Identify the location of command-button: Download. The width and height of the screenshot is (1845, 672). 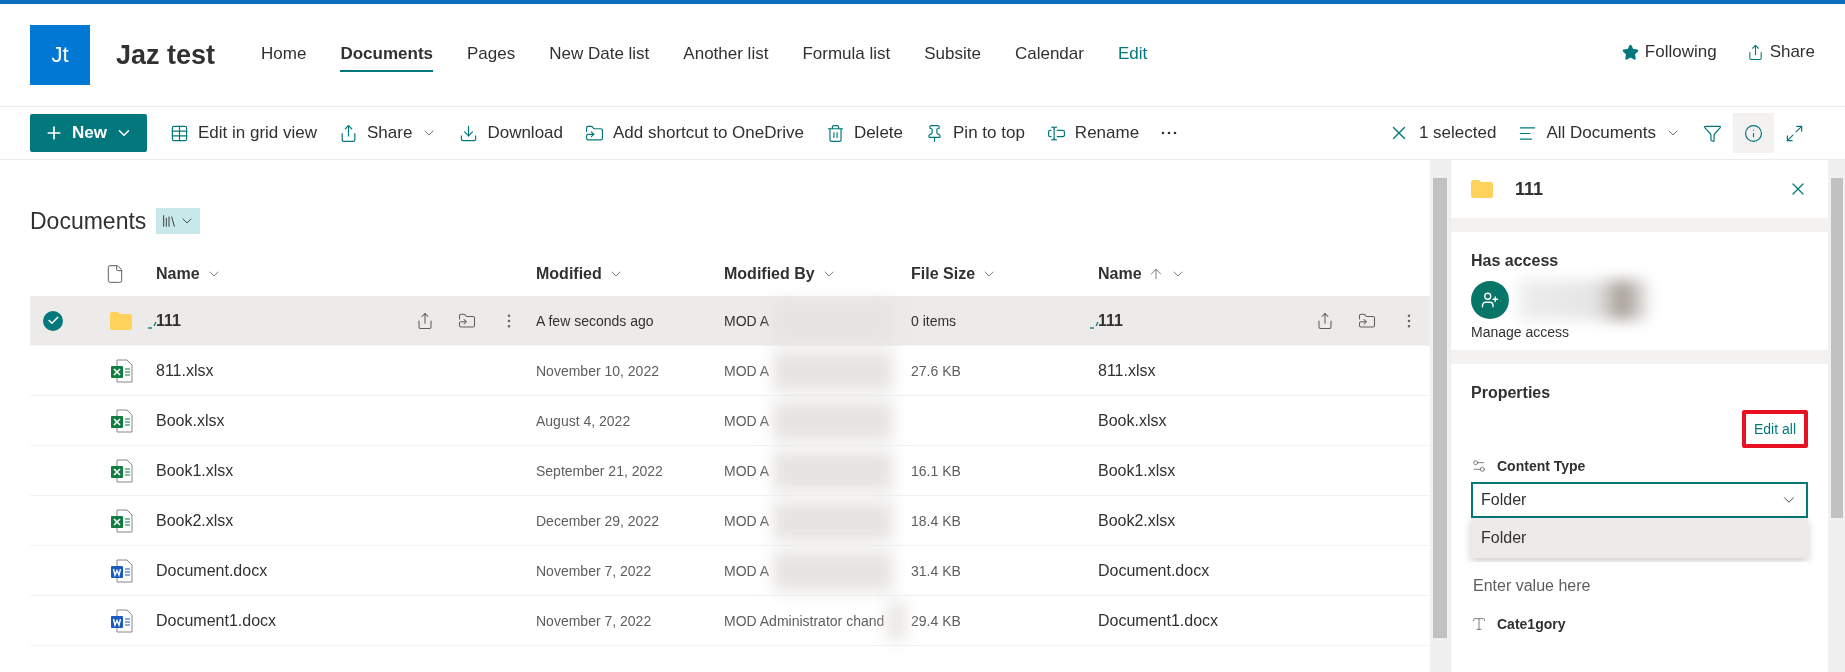
(511, 133).